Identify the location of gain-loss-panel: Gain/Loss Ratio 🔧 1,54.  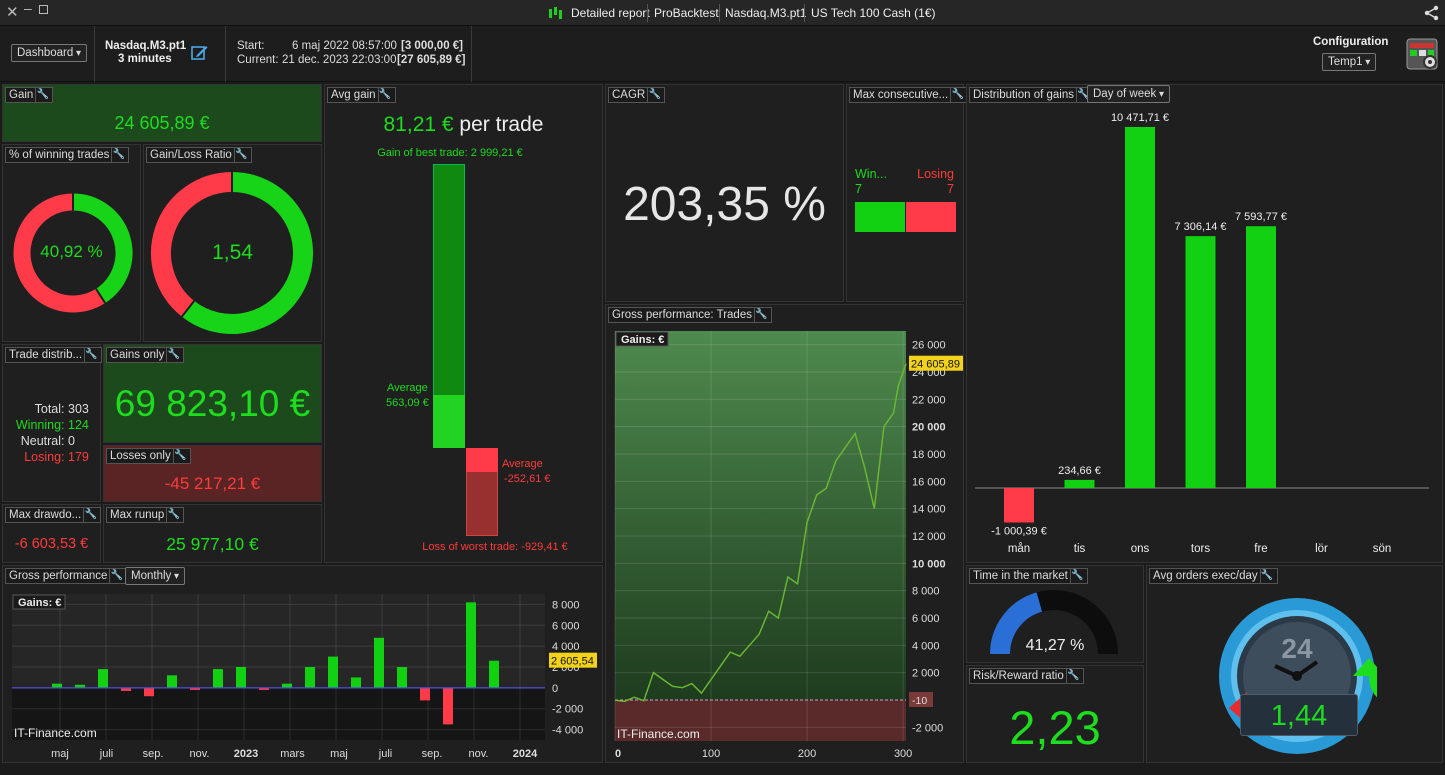
(232, 243).